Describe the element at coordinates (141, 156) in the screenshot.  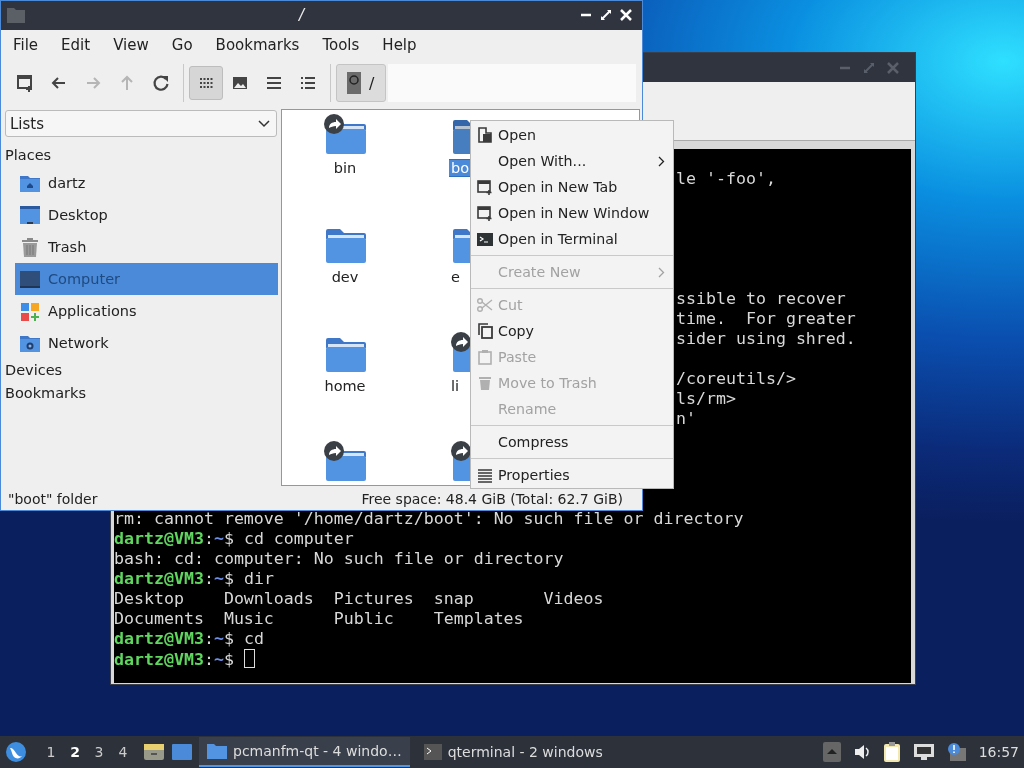
I see `section-heading: Places` at that location.